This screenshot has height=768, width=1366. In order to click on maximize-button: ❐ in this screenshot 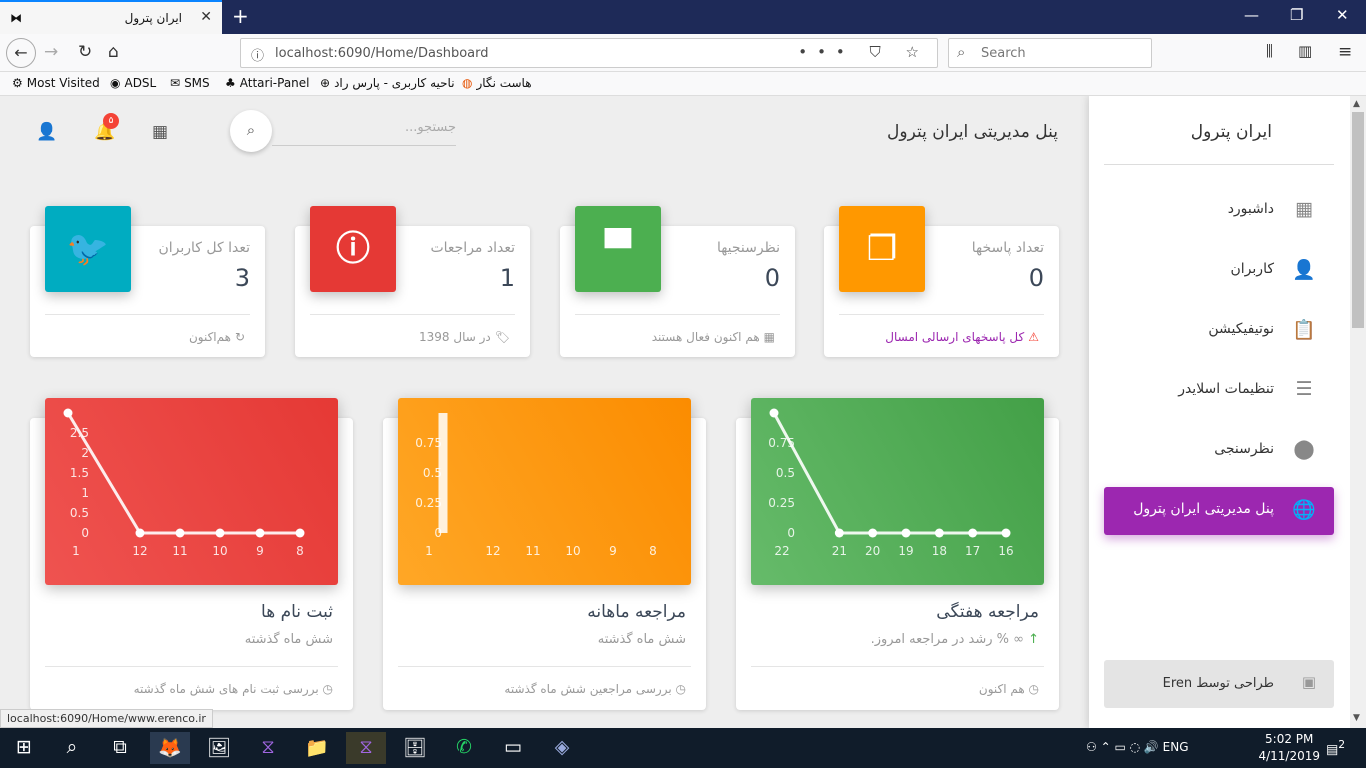, I will do `click(1296, 15)`.